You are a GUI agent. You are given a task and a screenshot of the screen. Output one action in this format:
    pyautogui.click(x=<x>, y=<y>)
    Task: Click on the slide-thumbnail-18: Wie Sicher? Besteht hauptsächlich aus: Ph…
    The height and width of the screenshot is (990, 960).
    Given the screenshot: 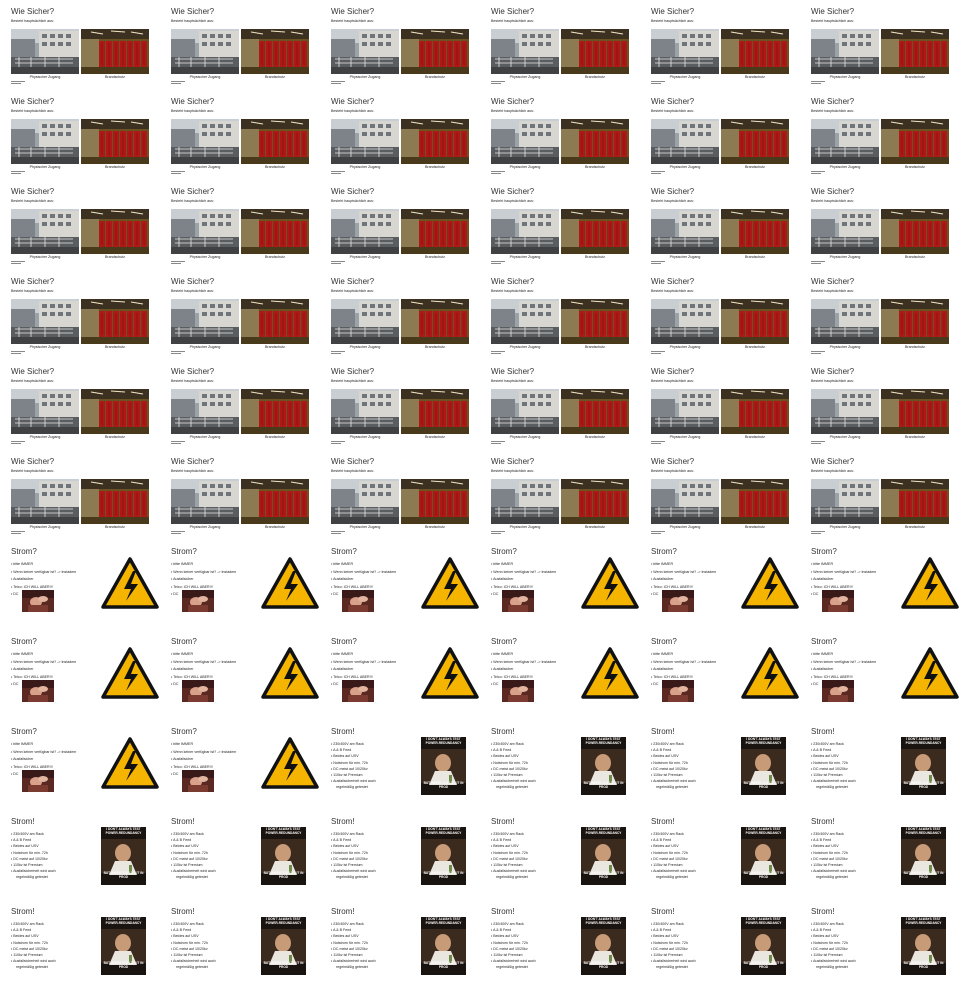 What is the action you would take?
    pyautogui.click(x=880, y=225)
    